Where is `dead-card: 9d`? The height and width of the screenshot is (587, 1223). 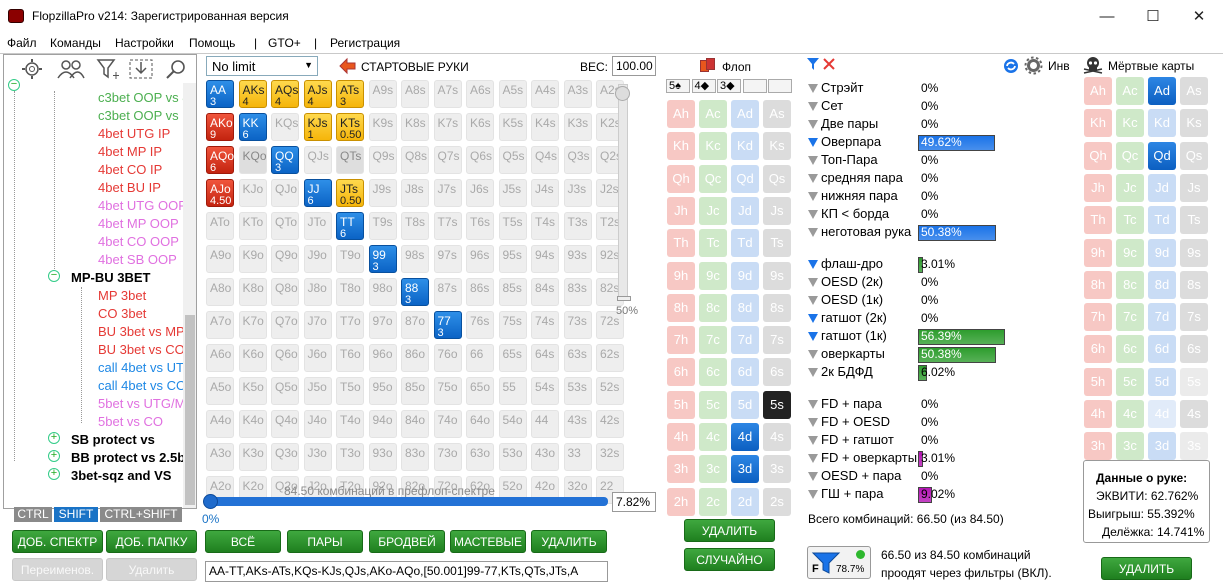 dead-card: 9d is located at coordinates (1162, 252).